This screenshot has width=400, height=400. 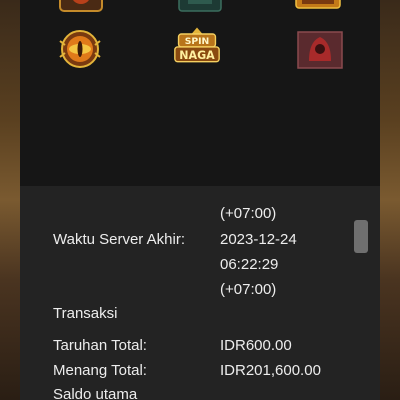 I want to click on main-balance-heading: Saldo utama, so click(x=95, y=393).